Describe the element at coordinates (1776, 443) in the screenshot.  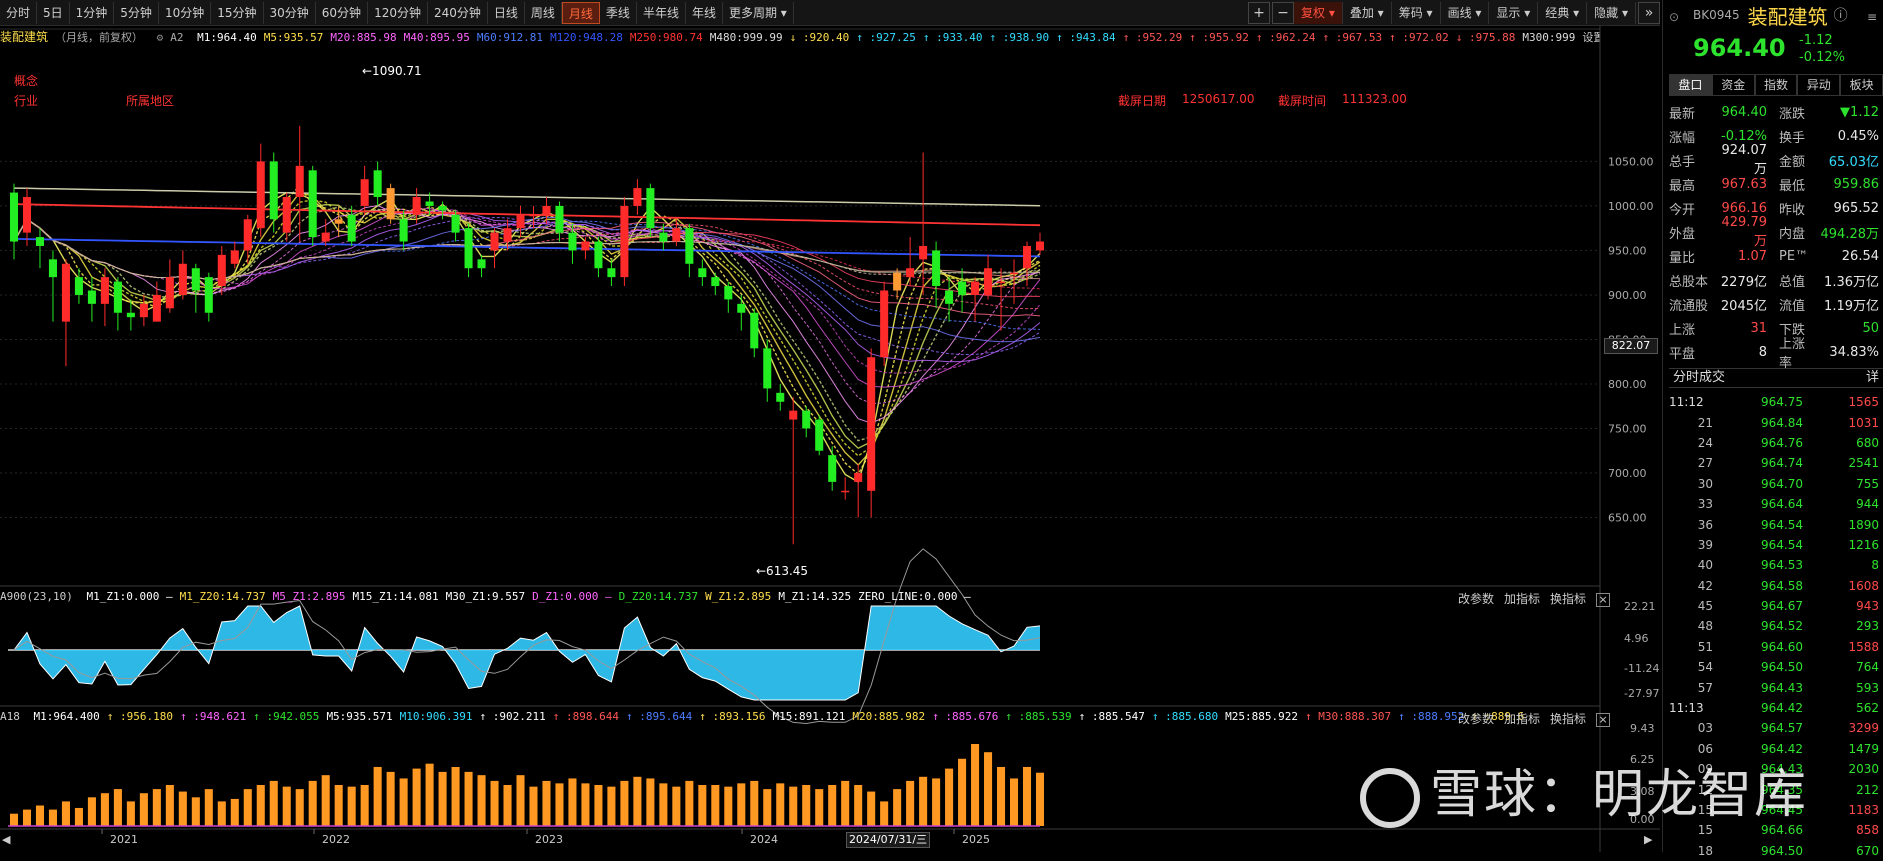
I see `tick-row: 24 964.76 680` at that location.